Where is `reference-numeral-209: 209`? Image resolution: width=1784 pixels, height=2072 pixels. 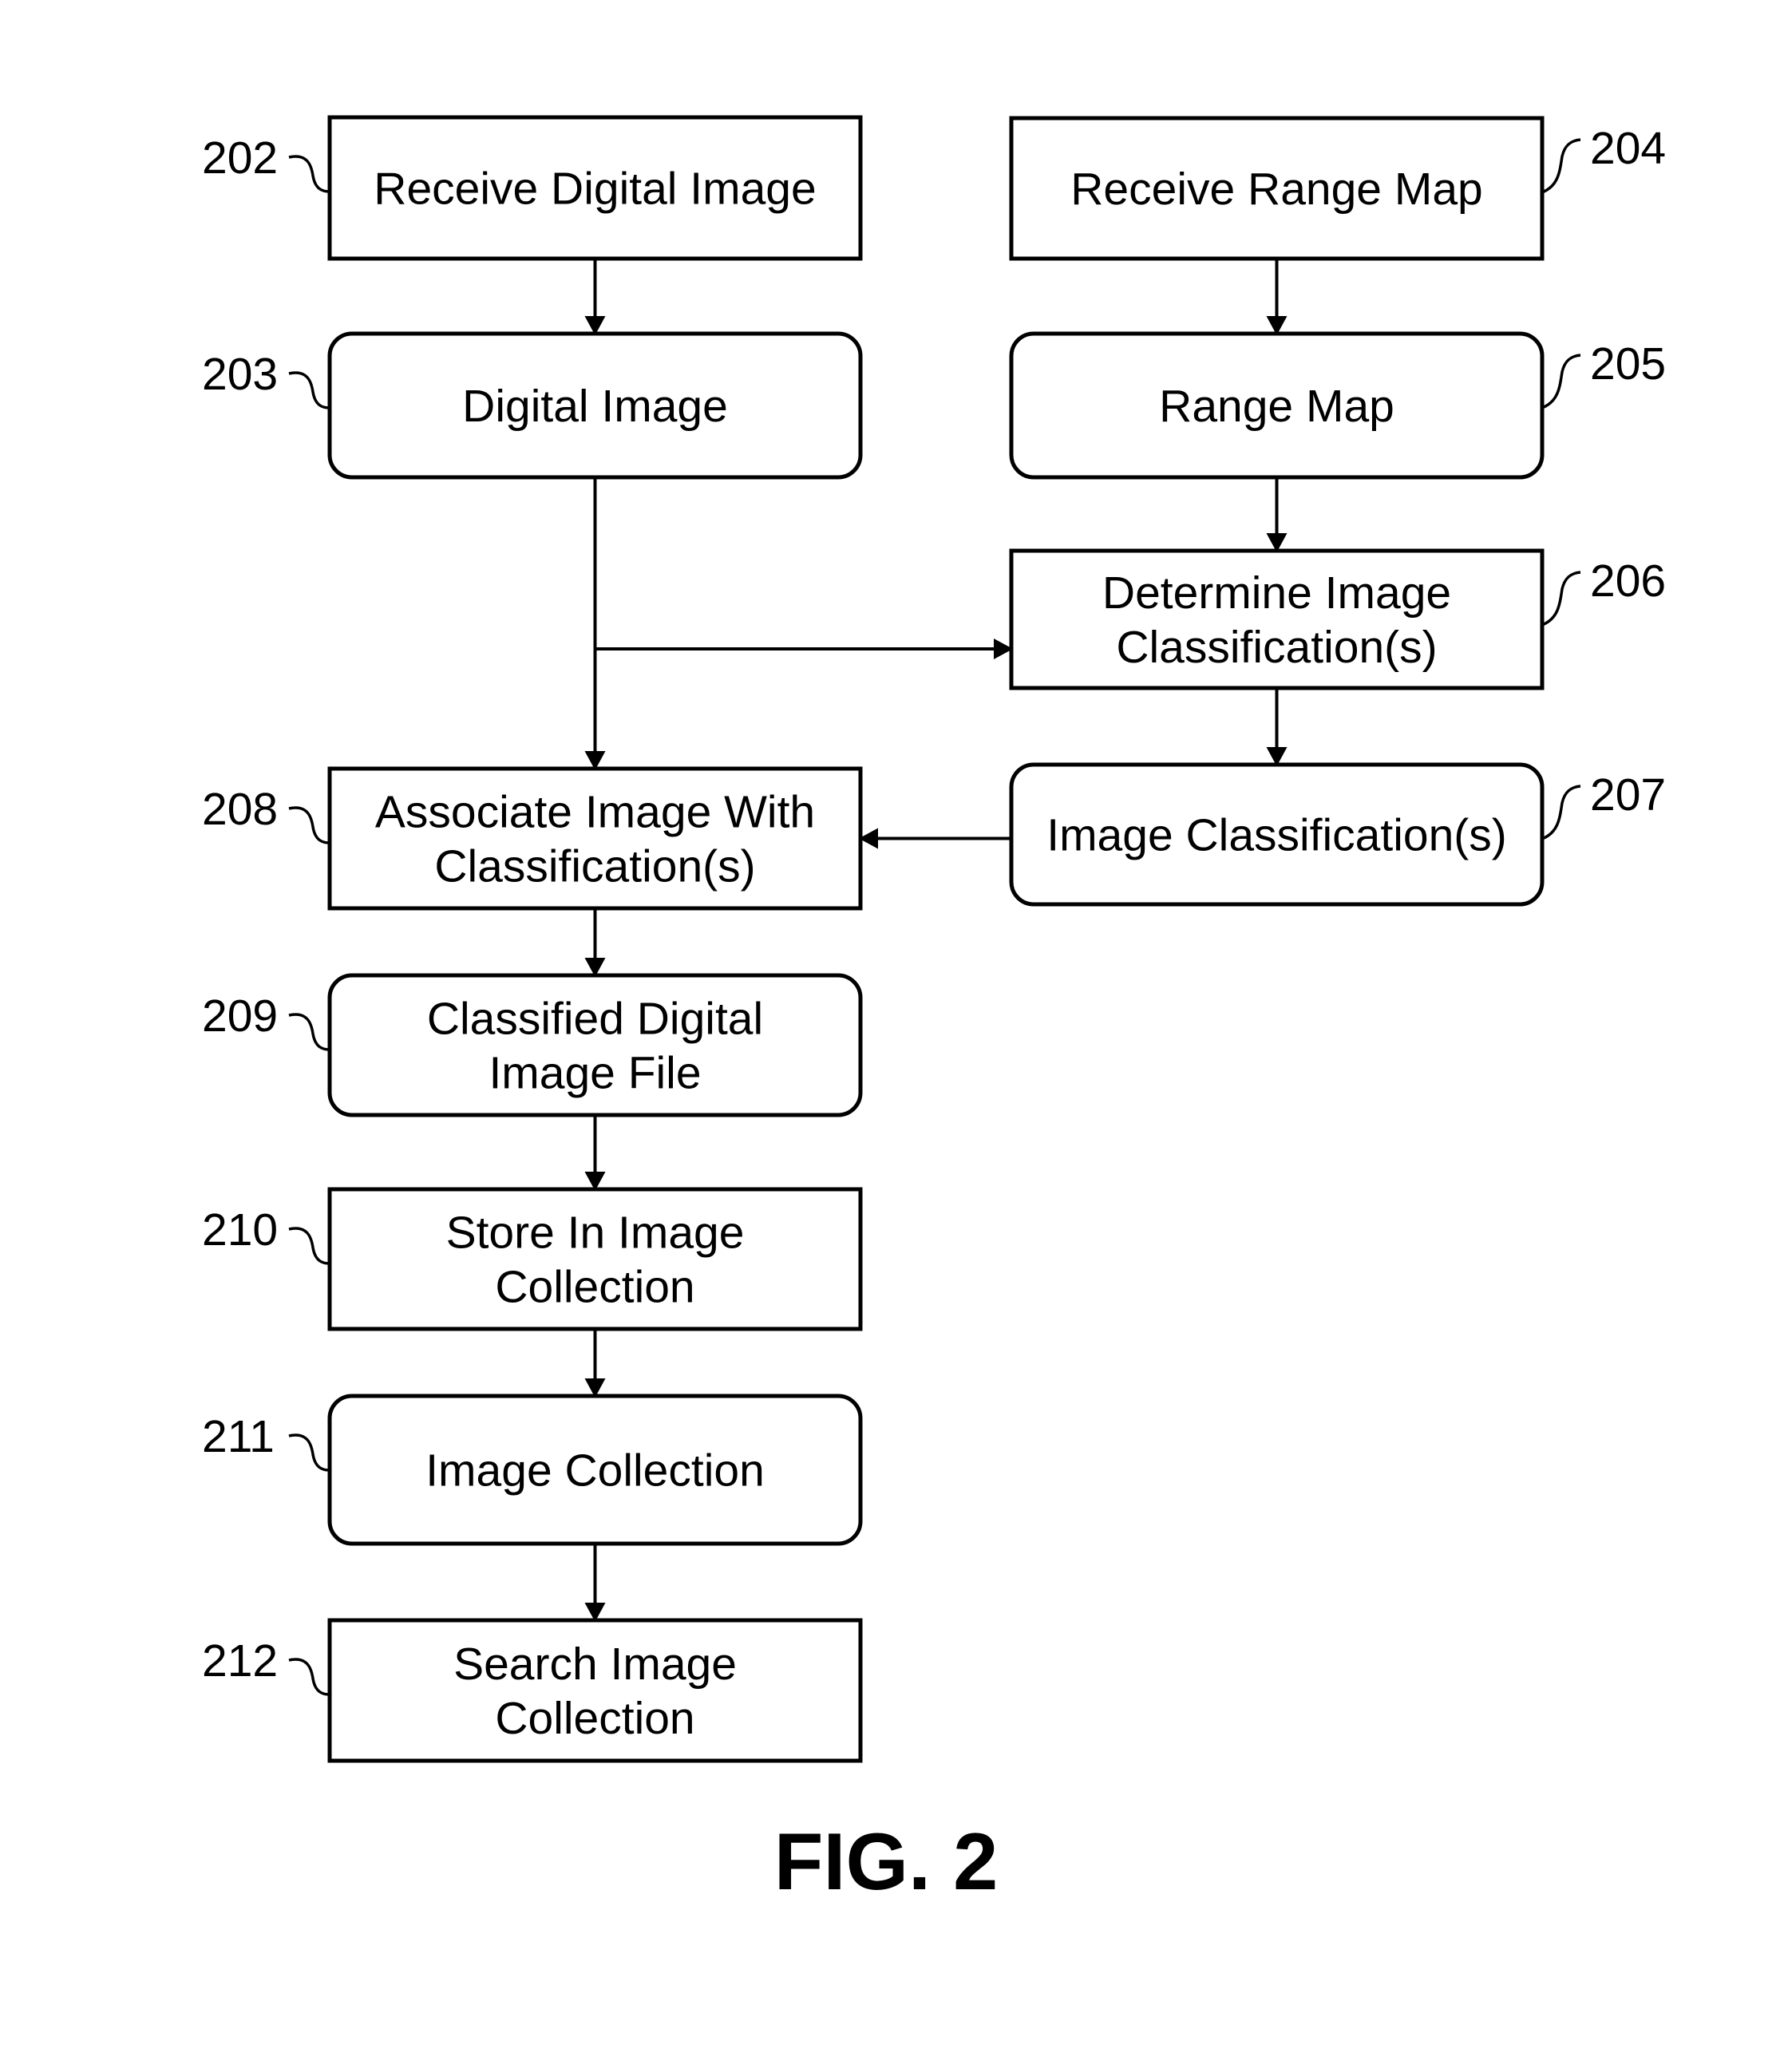
reference-numeral-209: 209 is located at coordinates (266, 1021).